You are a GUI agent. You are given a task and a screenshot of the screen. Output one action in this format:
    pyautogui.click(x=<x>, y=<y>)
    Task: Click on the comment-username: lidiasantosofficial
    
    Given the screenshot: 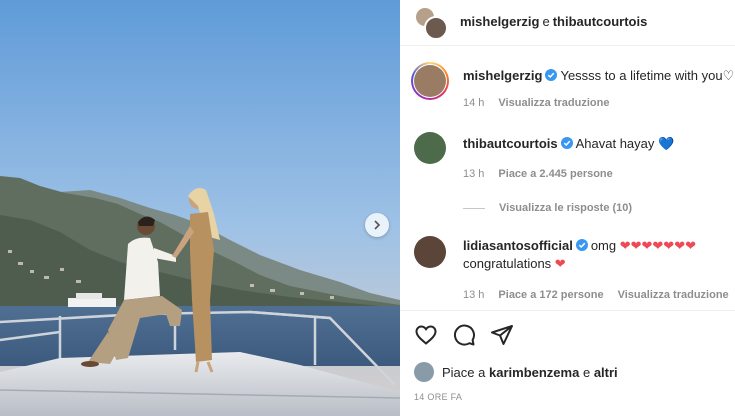 What is the action you would take?
    pyautogui.click(x=518, y=245)
    